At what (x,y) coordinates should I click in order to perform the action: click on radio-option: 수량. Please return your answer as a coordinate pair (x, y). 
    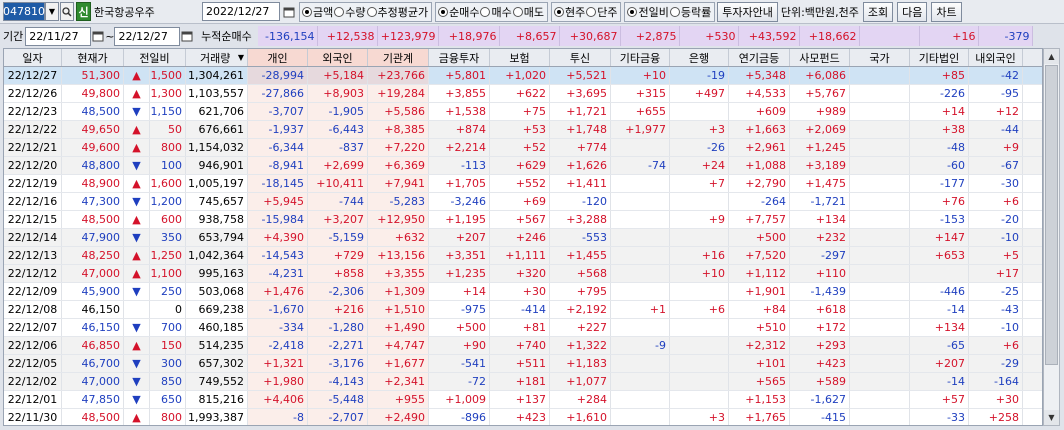
    Looking at the image, I should click on (350, 12).